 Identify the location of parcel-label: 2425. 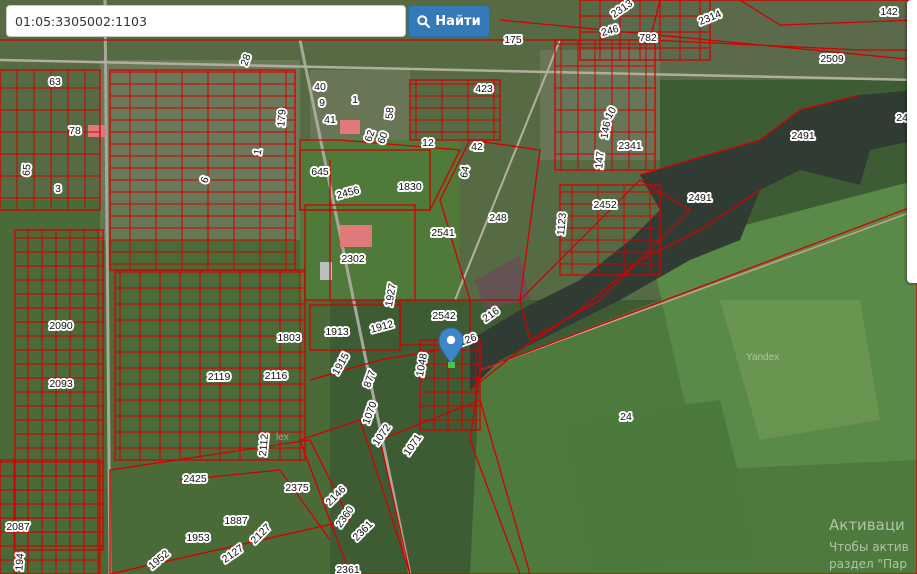
(195, 479).